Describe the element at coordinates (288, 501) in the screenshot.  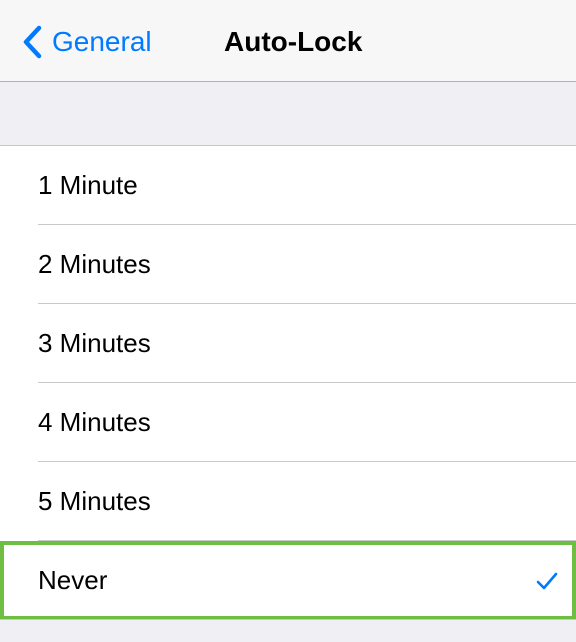
I see `option-5-minutes: 5 Minutes` at that location.